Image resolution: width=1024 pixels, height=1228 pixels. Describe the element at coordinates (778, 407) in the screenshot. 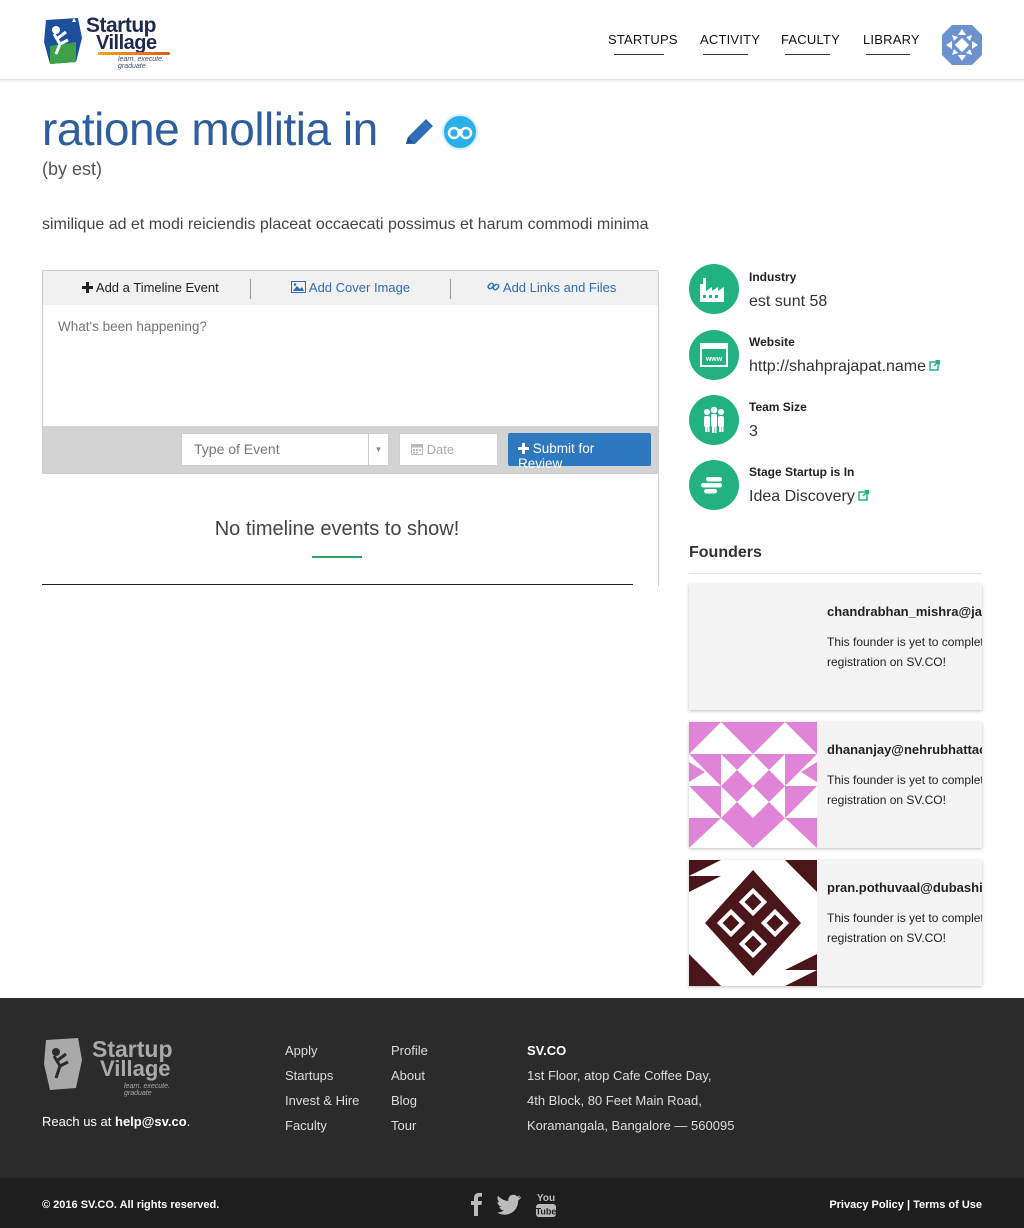

I see `team-size-label: Team Size` at that location.